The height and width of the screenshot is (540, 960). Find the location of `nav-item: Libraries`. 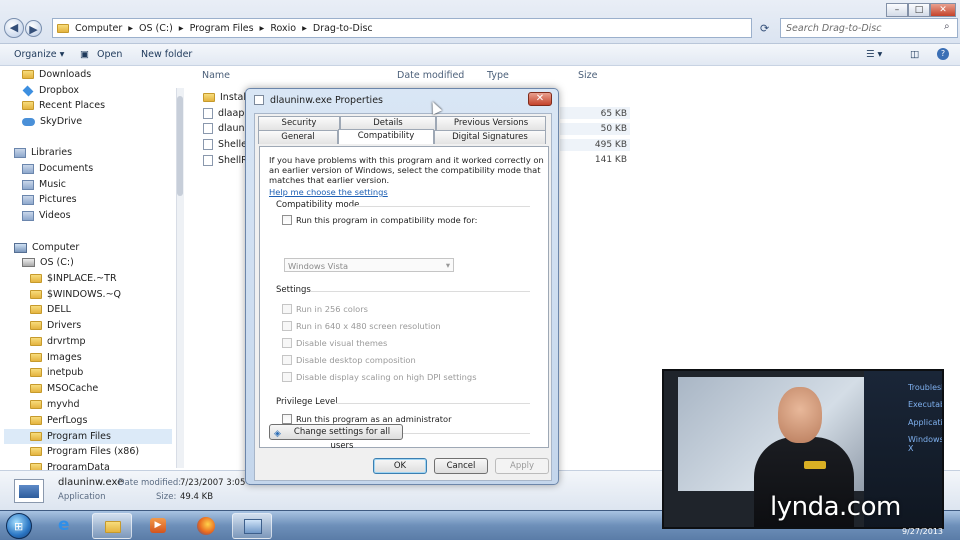

nav-item: Libraries is located at coordinates (43, 152).